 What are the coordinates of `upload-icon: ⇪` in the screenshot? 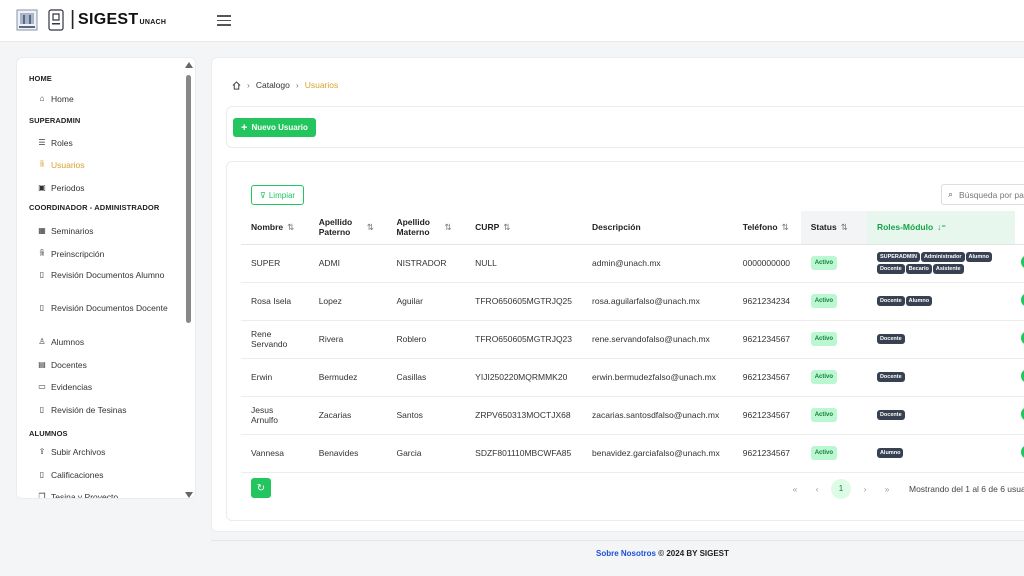 It's located at (42, 451).